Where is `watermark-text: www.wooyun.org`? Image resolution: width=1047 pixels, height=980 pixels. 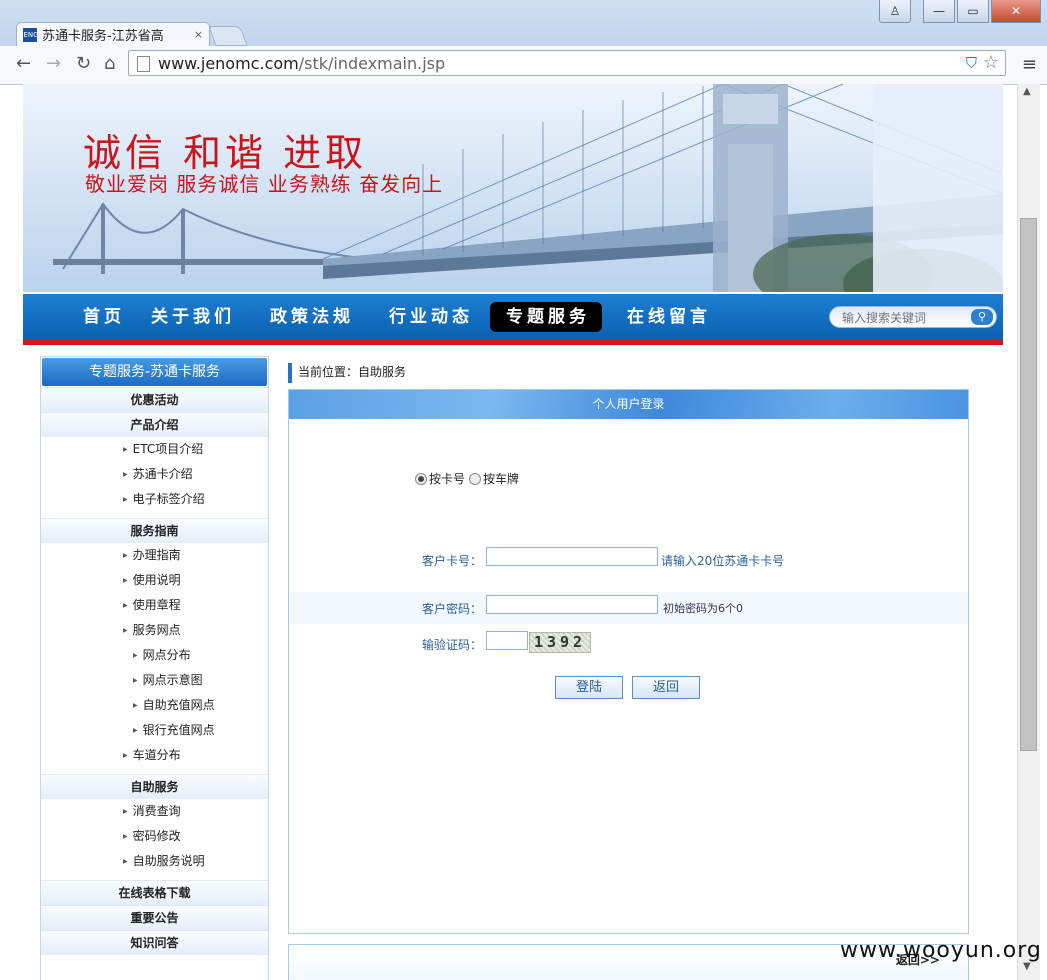 watermark-text: www.wooyun.org is located at coordinates (941, 950).